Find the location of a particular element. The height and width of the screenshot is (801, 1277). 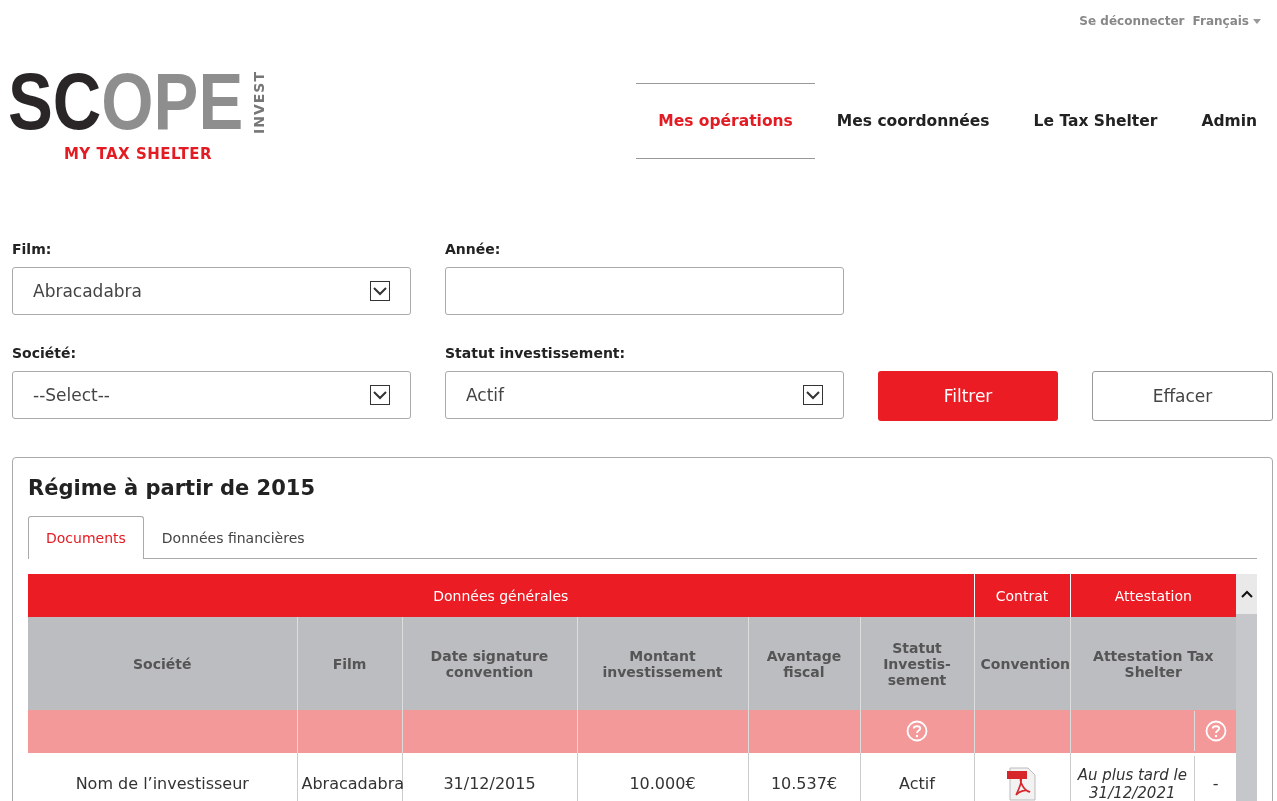

table-cell: Actif is located at coordinates (917, 777).